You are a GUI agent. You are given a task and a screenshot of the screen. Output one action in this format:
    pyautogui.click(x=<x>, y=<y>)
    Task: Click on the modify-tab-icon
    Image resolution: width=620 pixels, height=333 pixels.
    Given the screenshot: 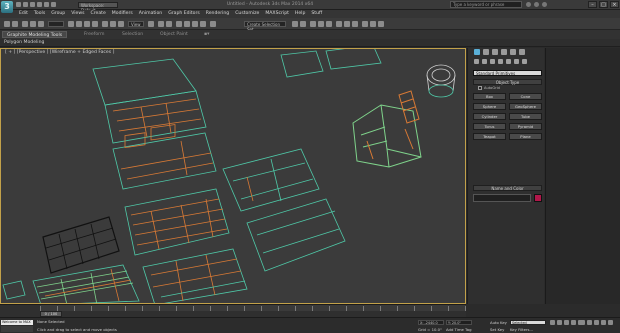 What is the action you would take?
    pyautogui.click(x=486, y=52)
    